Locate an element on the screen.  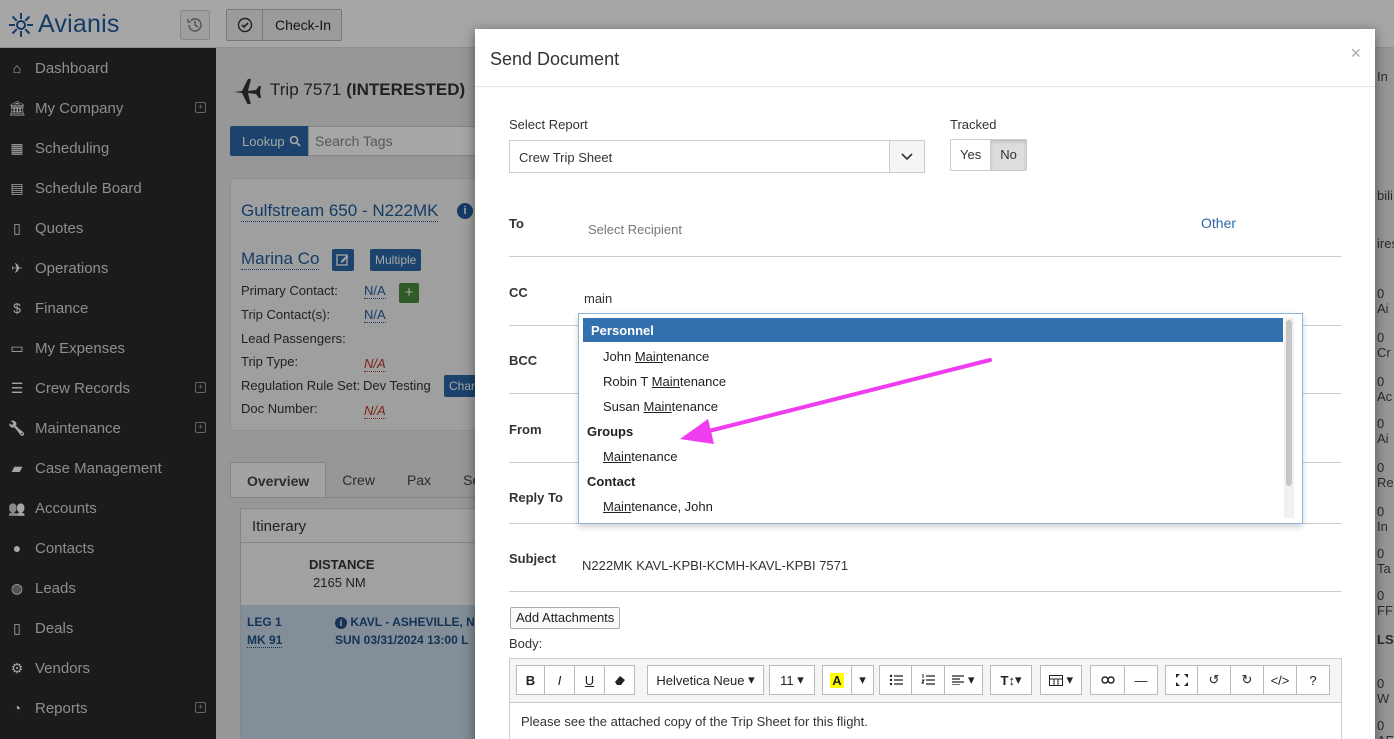
bcc-label: BCC is located at coordinates (523, 360).